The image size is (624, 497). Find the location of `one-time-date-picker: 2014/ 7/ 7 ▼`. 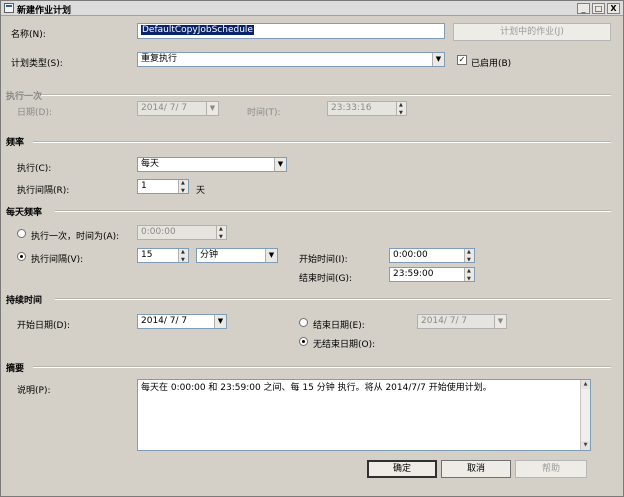

one-time-date-picker: 2014/ 7/ 7 ▼ is located at coordinates (178, 108).